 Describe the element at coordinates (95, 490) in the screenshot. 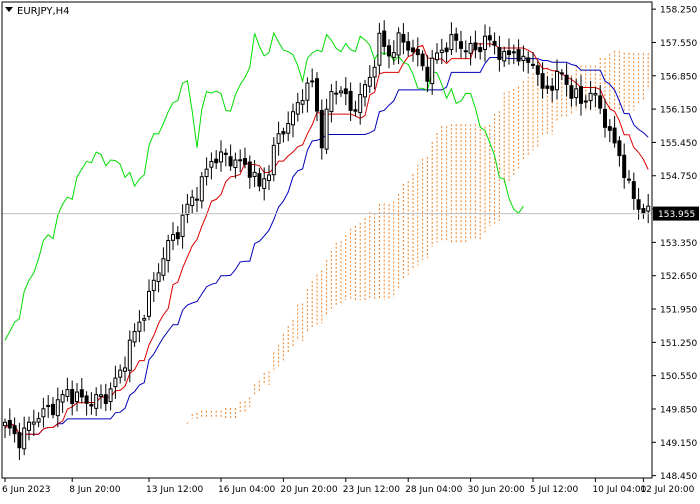

I see `x-tick-label: 8 Jun 20:00` at that location.